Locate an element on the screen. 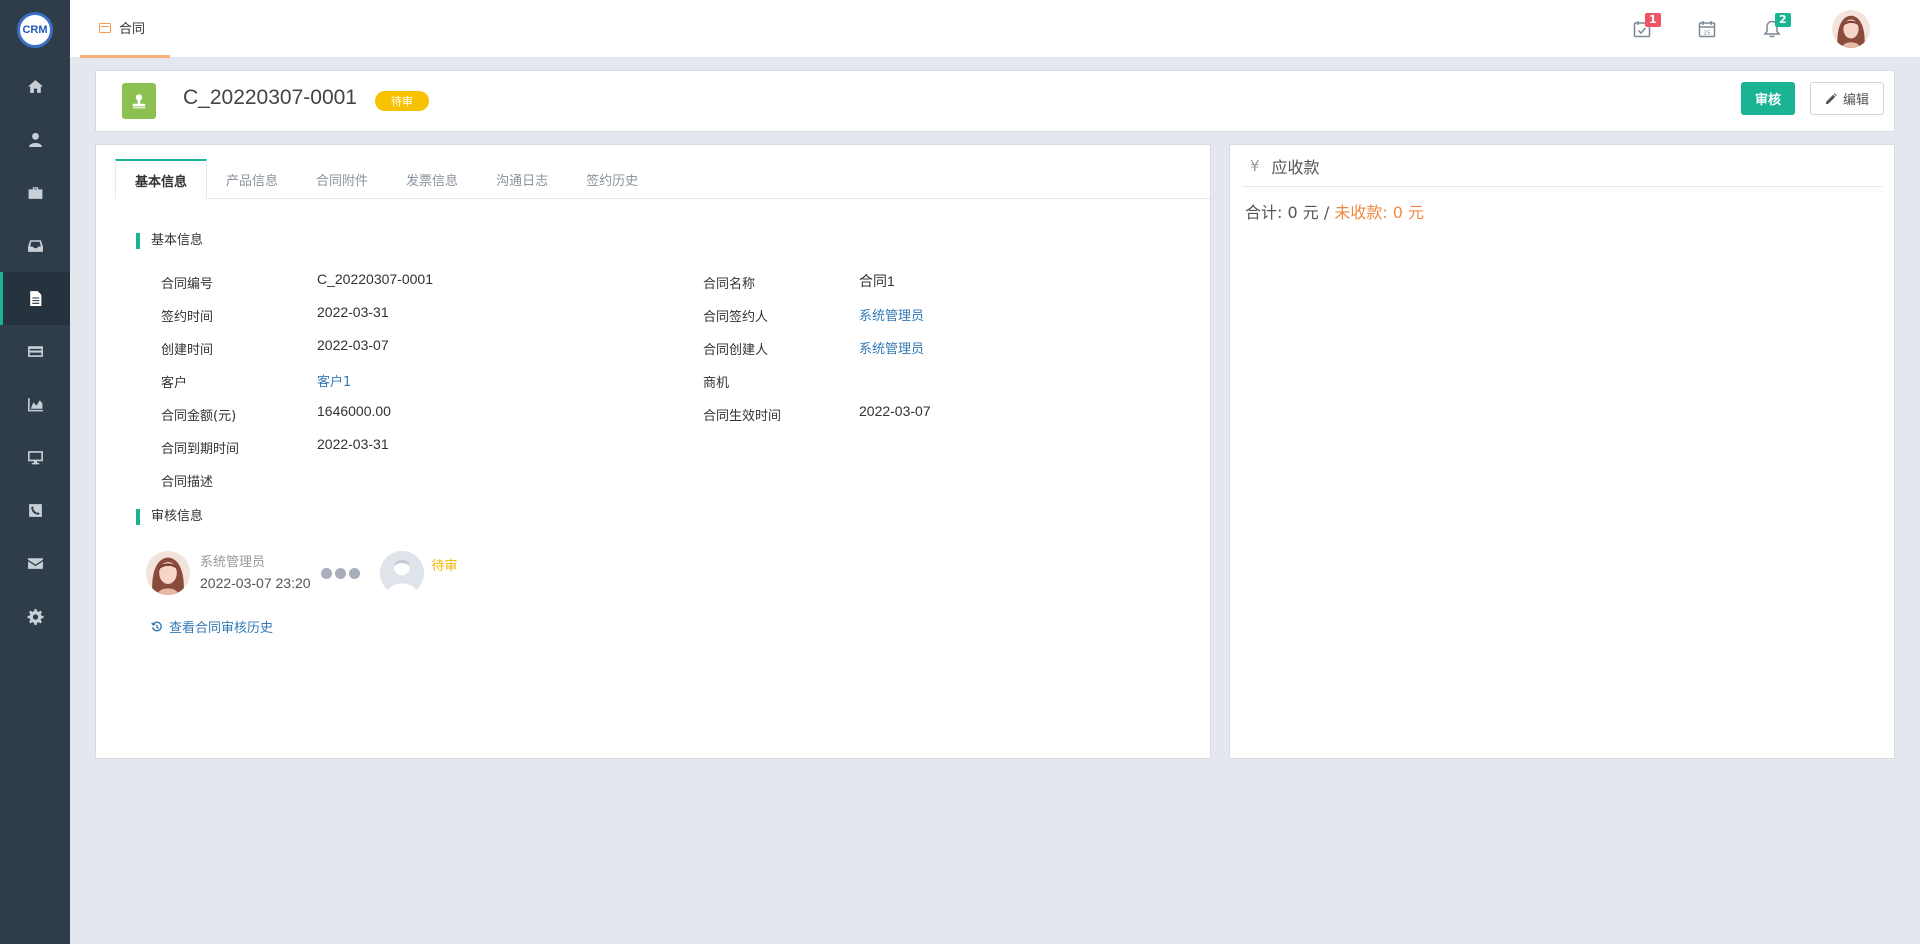 This screenshot has height=944, width=1920. page-title: C_20220307-0001 is located at coordinates (270, 97).